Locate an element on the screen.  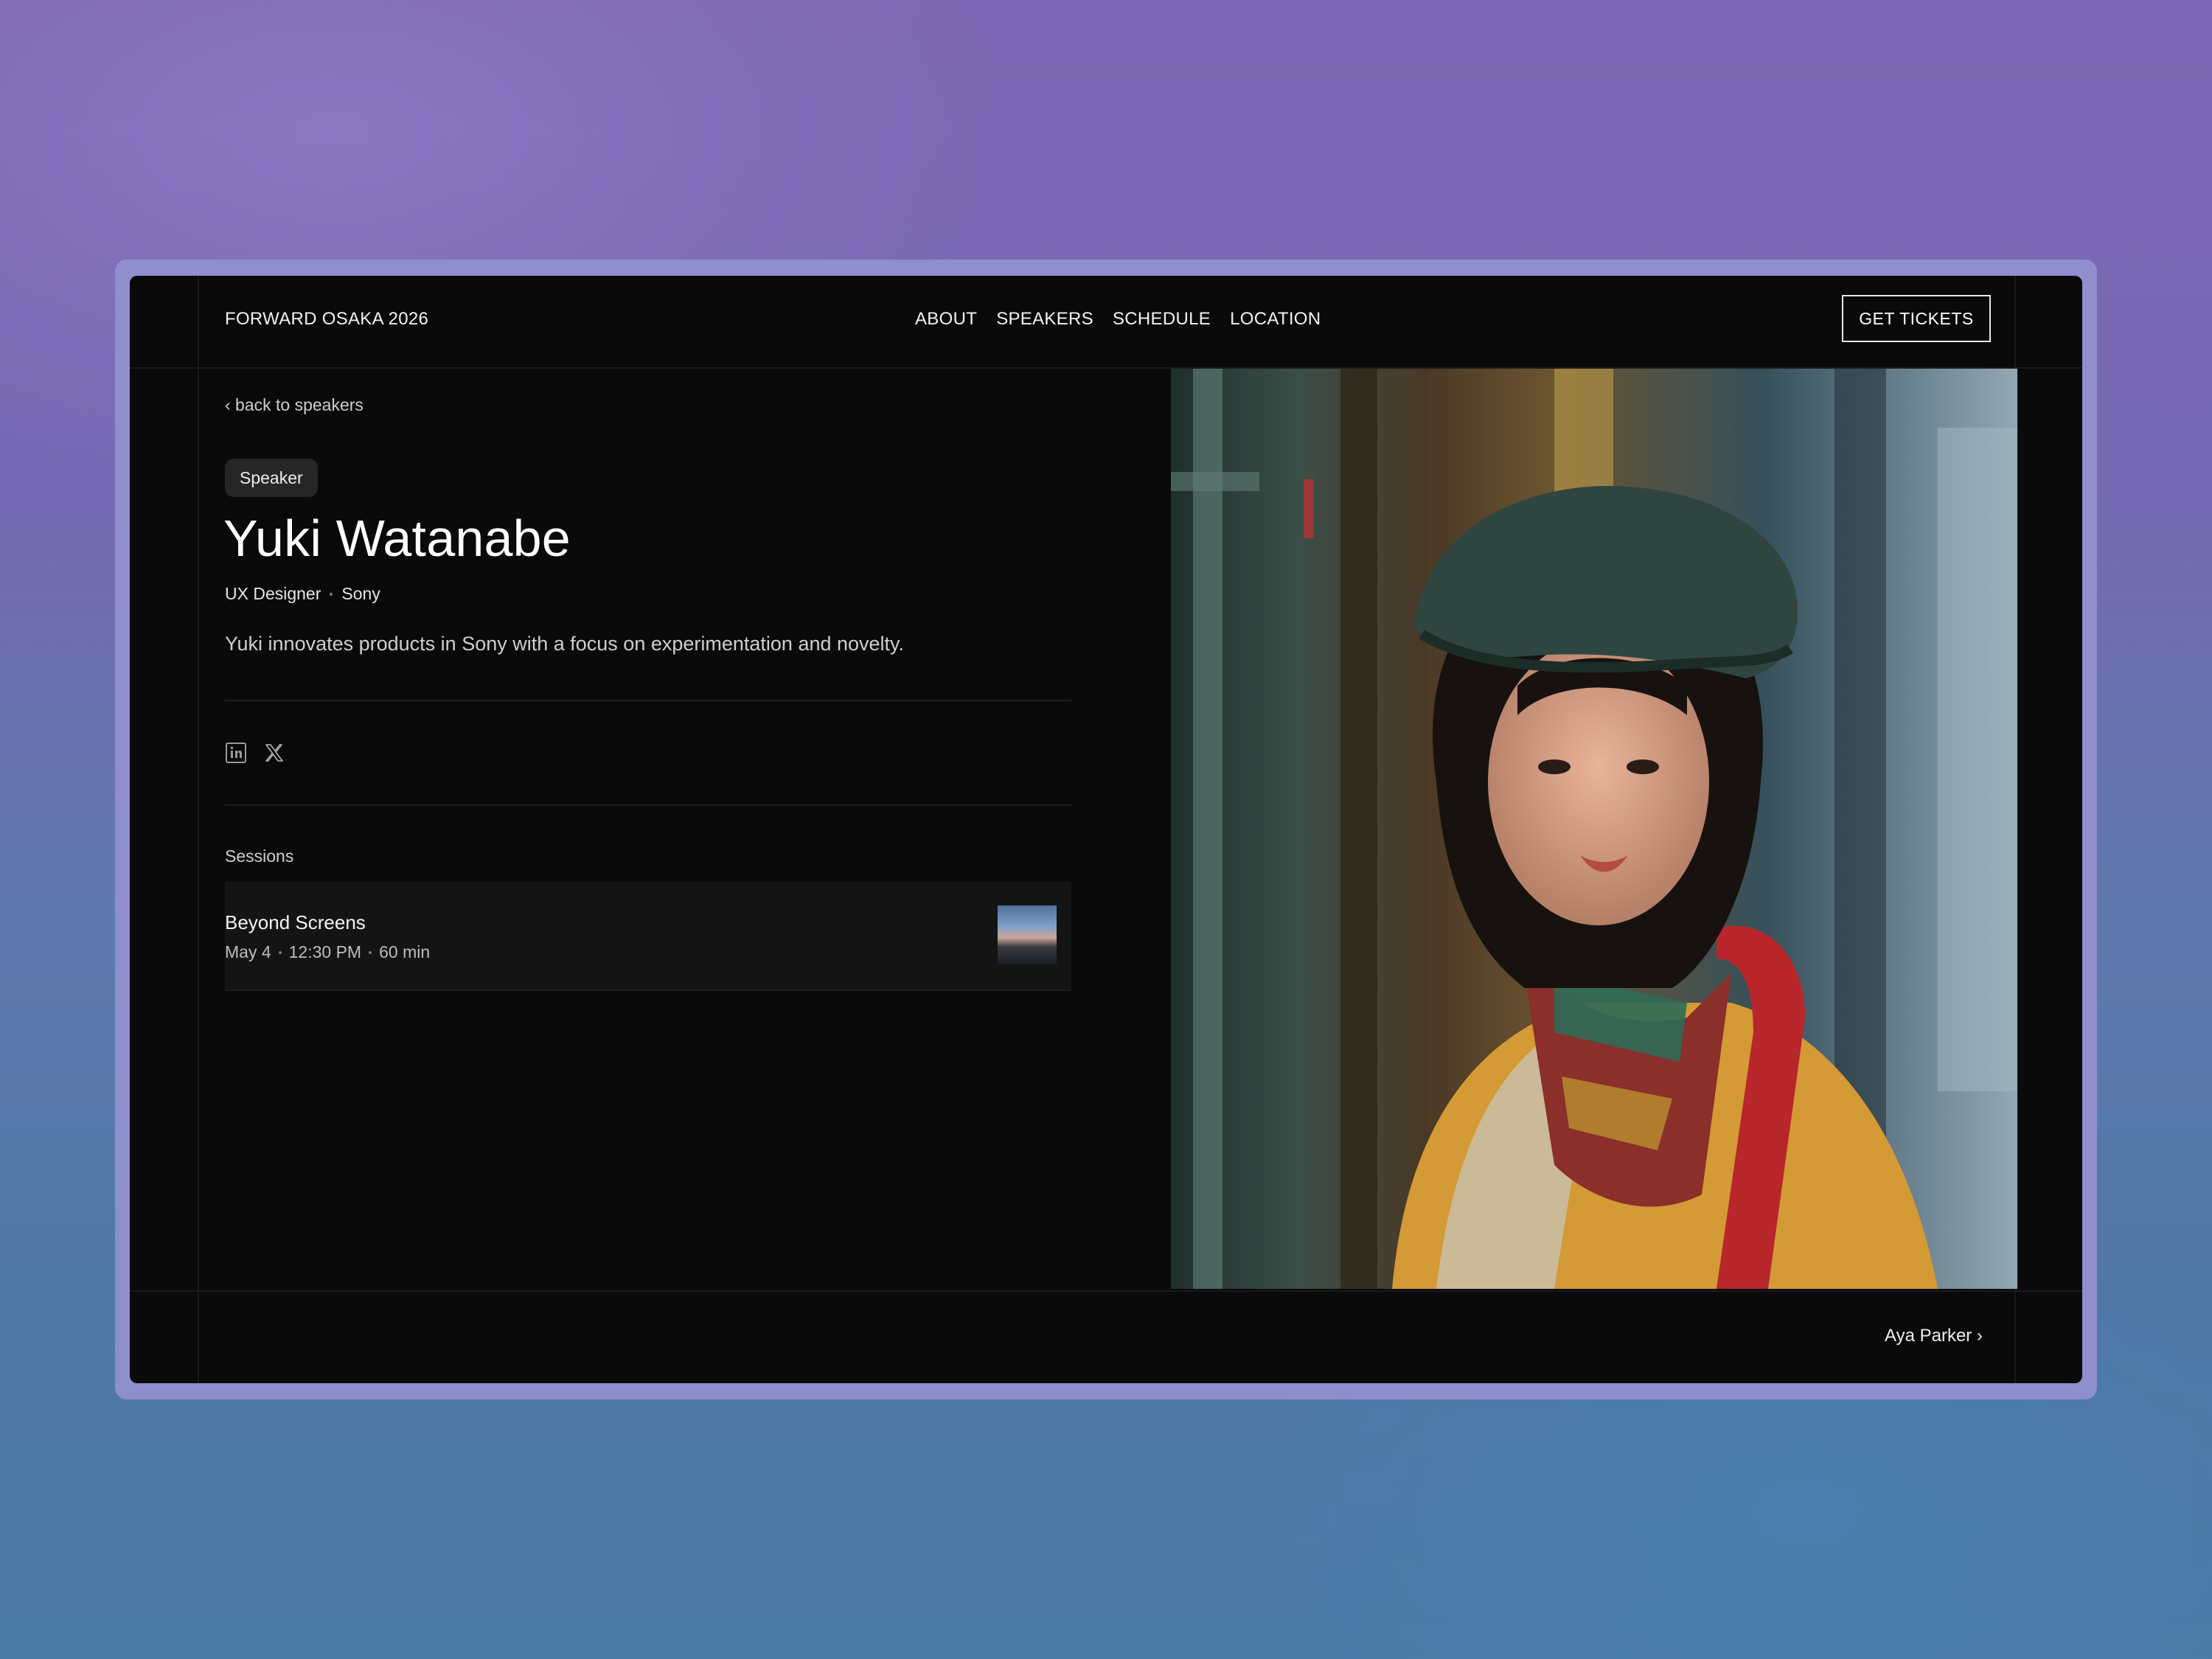
brand-logo: FORWARD OSAKA 2026 is located at coordinates (326, 319).